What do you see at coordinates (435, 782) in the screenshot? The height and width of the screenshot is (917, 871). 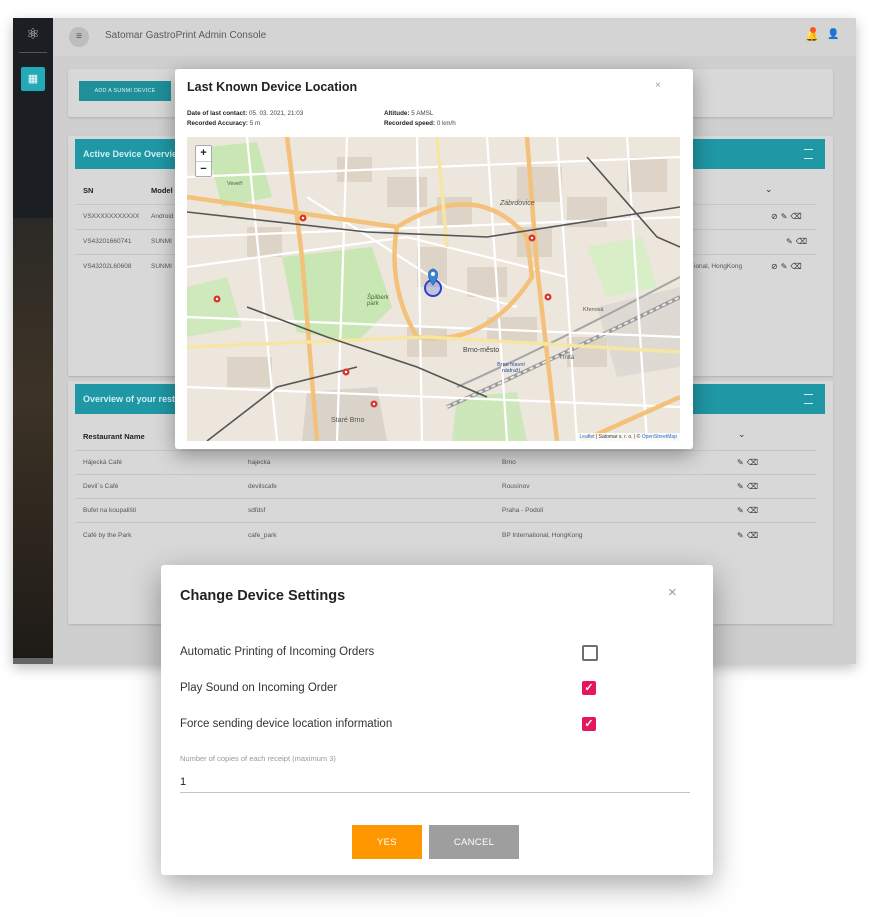 I see `copies-input` at bounding box center [435, 782].